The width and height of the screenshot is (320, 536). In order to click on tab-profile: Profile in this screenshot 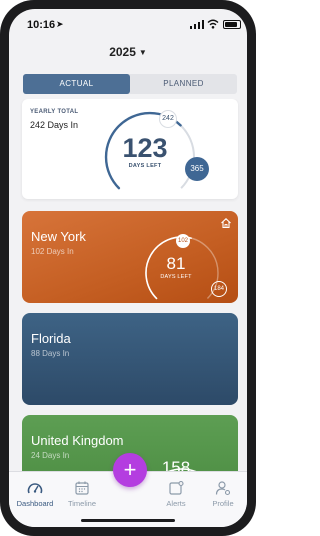, I will do `click(223, 494)`.